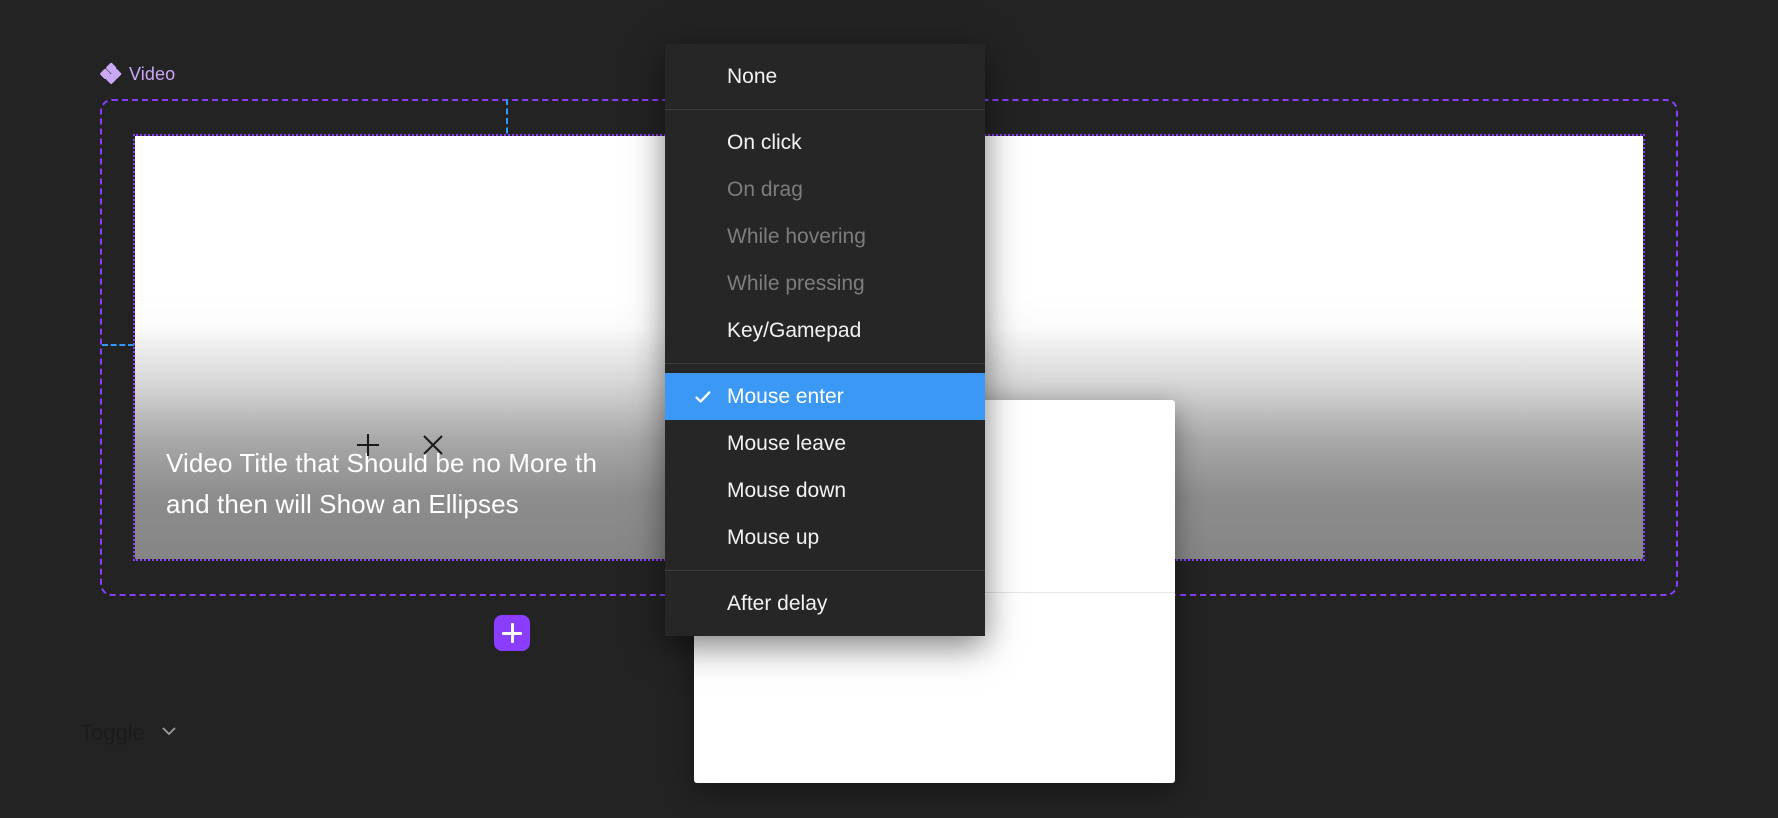 The image size is (1778, 818). I want to click on toggle-action-select: Toggle, so click(129, 733).